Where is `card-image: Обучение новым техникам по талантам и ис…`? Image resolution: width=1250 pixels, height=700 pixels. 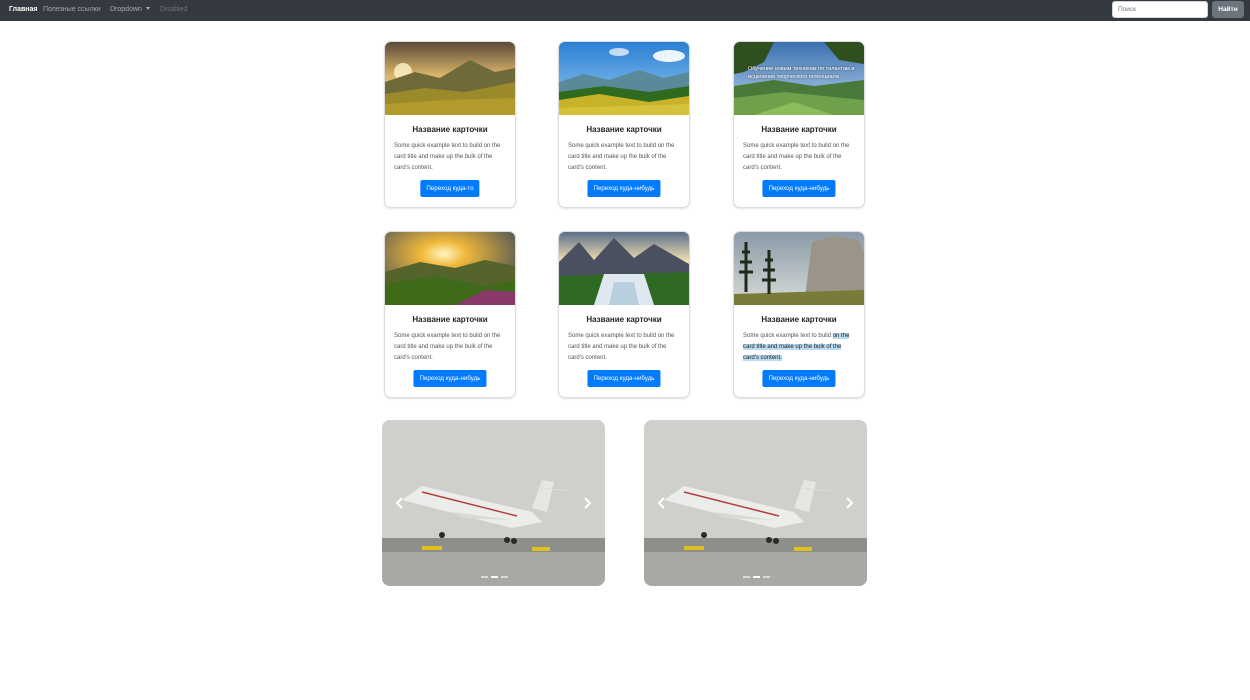 card-image: Обучение новым техникам по талантам и ис… is located at coordinates (799, 78).